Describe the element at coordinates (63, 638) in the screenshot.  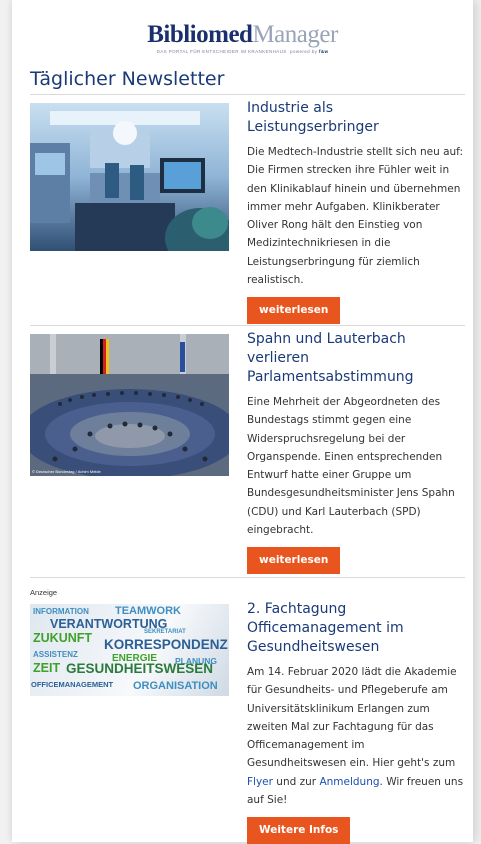
I see `cloud-word: ZUKUNFT` at that location.